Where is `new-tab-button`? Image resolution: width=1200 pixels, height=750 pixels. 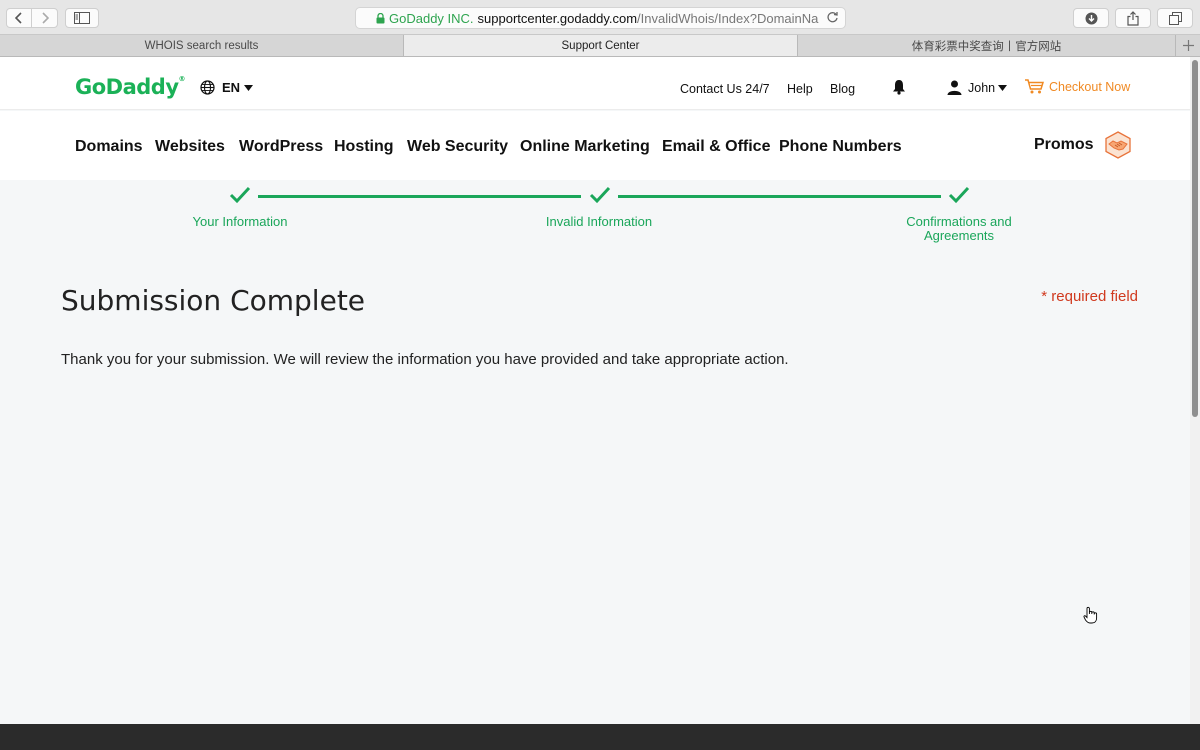
new-tab-button is located at coordinates (1188, 45).